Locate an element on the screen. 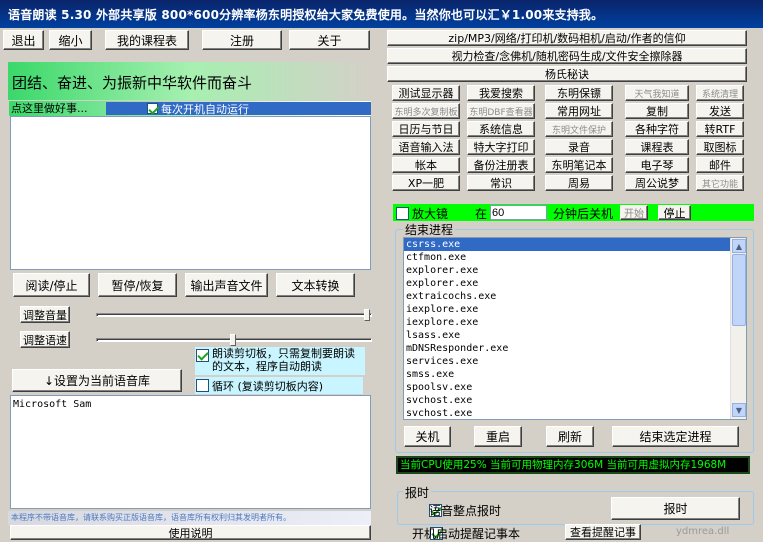  autorun-check is located at coordinates (152, 108).